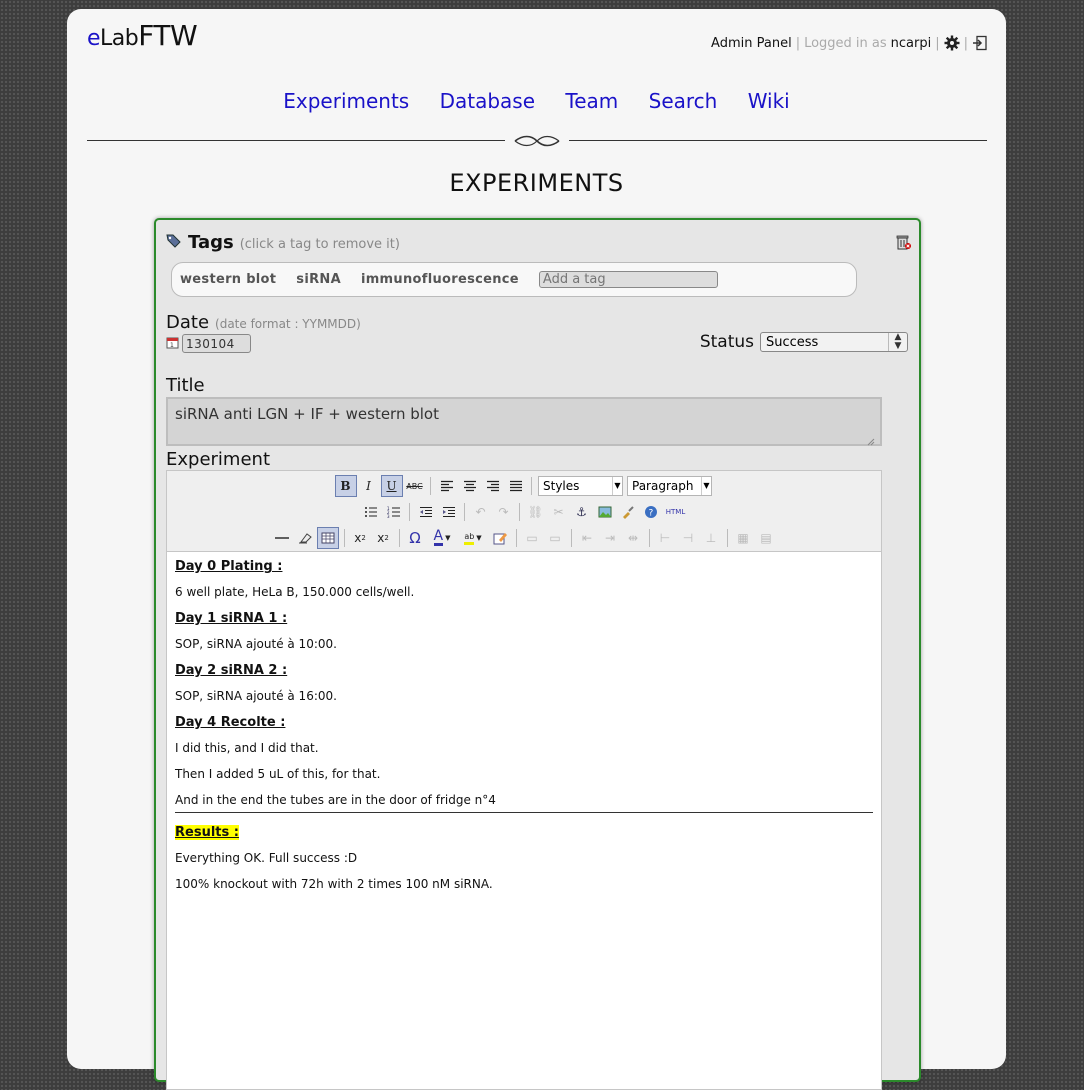 Image resolution: width=1084 pixels, height=1090 pixels. Describe the element at coordinates (669, 486) in the screenshot. I see `format-dropdown: Paragraph ▼` at that location.